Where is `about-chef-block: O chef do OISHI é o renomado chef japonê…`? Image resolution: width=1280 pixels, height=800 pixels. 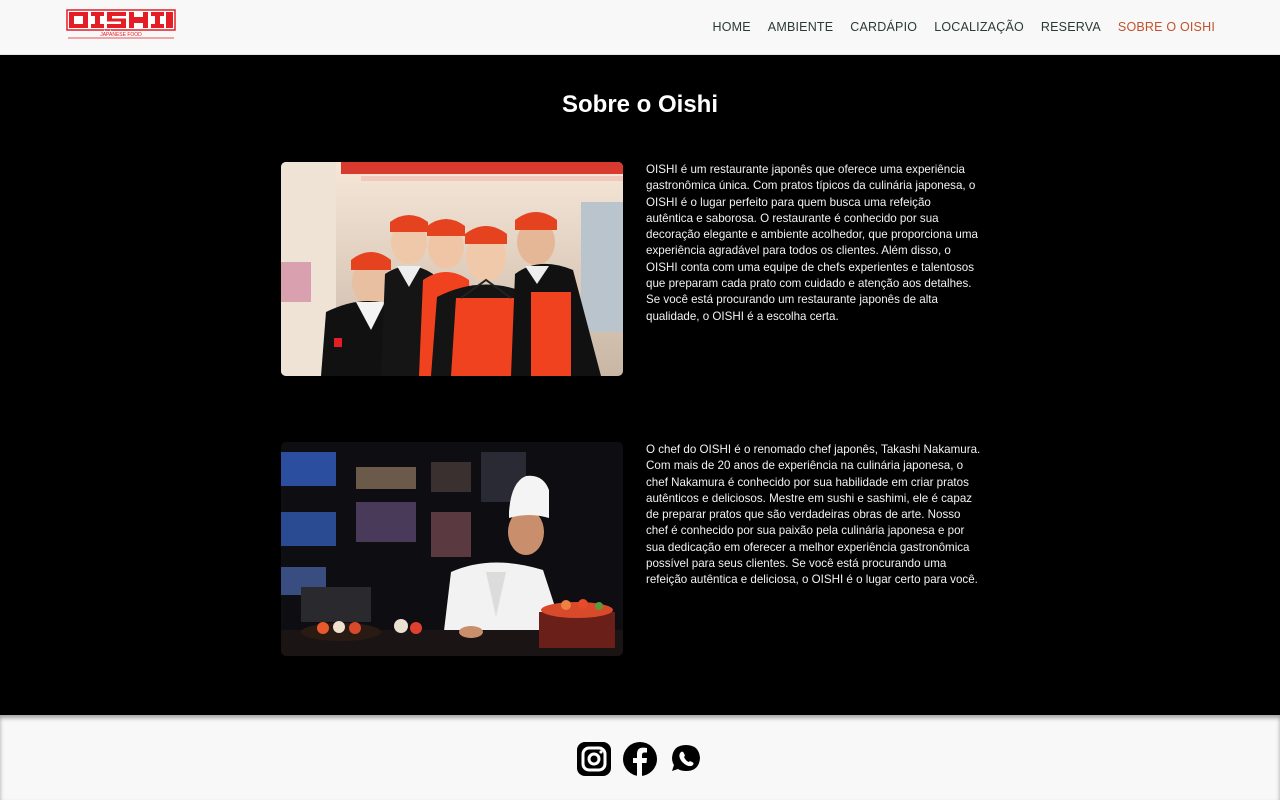 about-chef-block: O chef do OISHI é o renomado chef japonê… is located at coordinates (631, 549).